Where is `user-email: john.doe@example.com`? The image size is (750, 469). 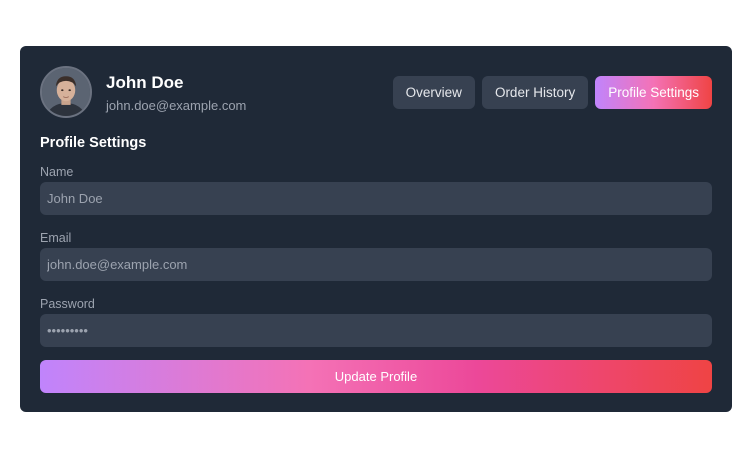 user-email: john.doe@example.com is located at coordinates (176, 105).